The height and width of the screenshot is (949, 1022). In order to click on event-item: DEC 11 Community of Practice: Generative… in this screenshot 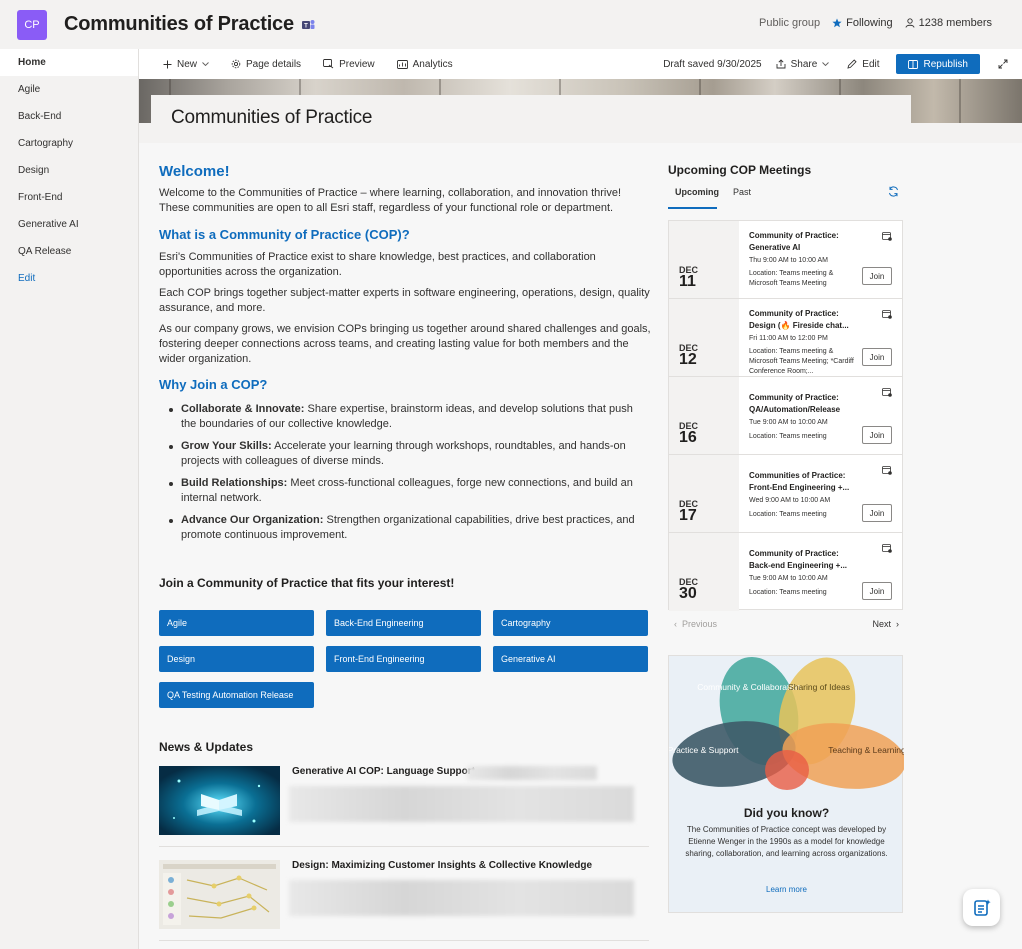, I will do `click(785, 260)`.